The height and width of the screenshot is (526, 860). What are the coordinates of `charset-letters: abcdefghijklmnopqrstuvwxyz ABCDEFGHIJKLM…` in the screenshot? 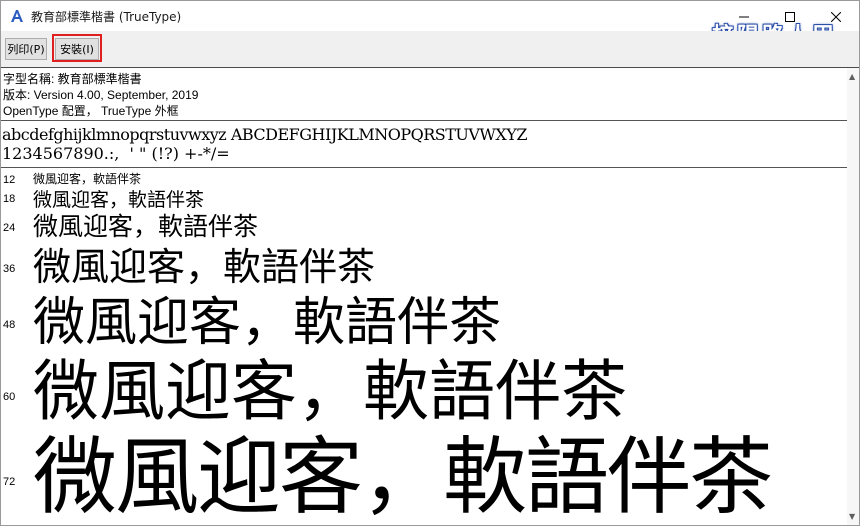 It's located at (264, 134).